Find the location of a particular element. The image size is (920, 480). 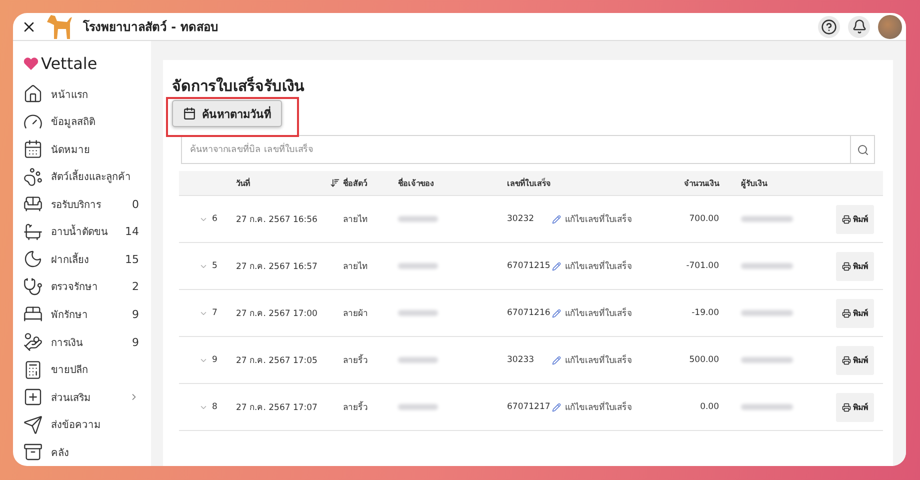

sidebar-item: อาบน้ำตัดขน 14 is located at coordinates (81, 232).